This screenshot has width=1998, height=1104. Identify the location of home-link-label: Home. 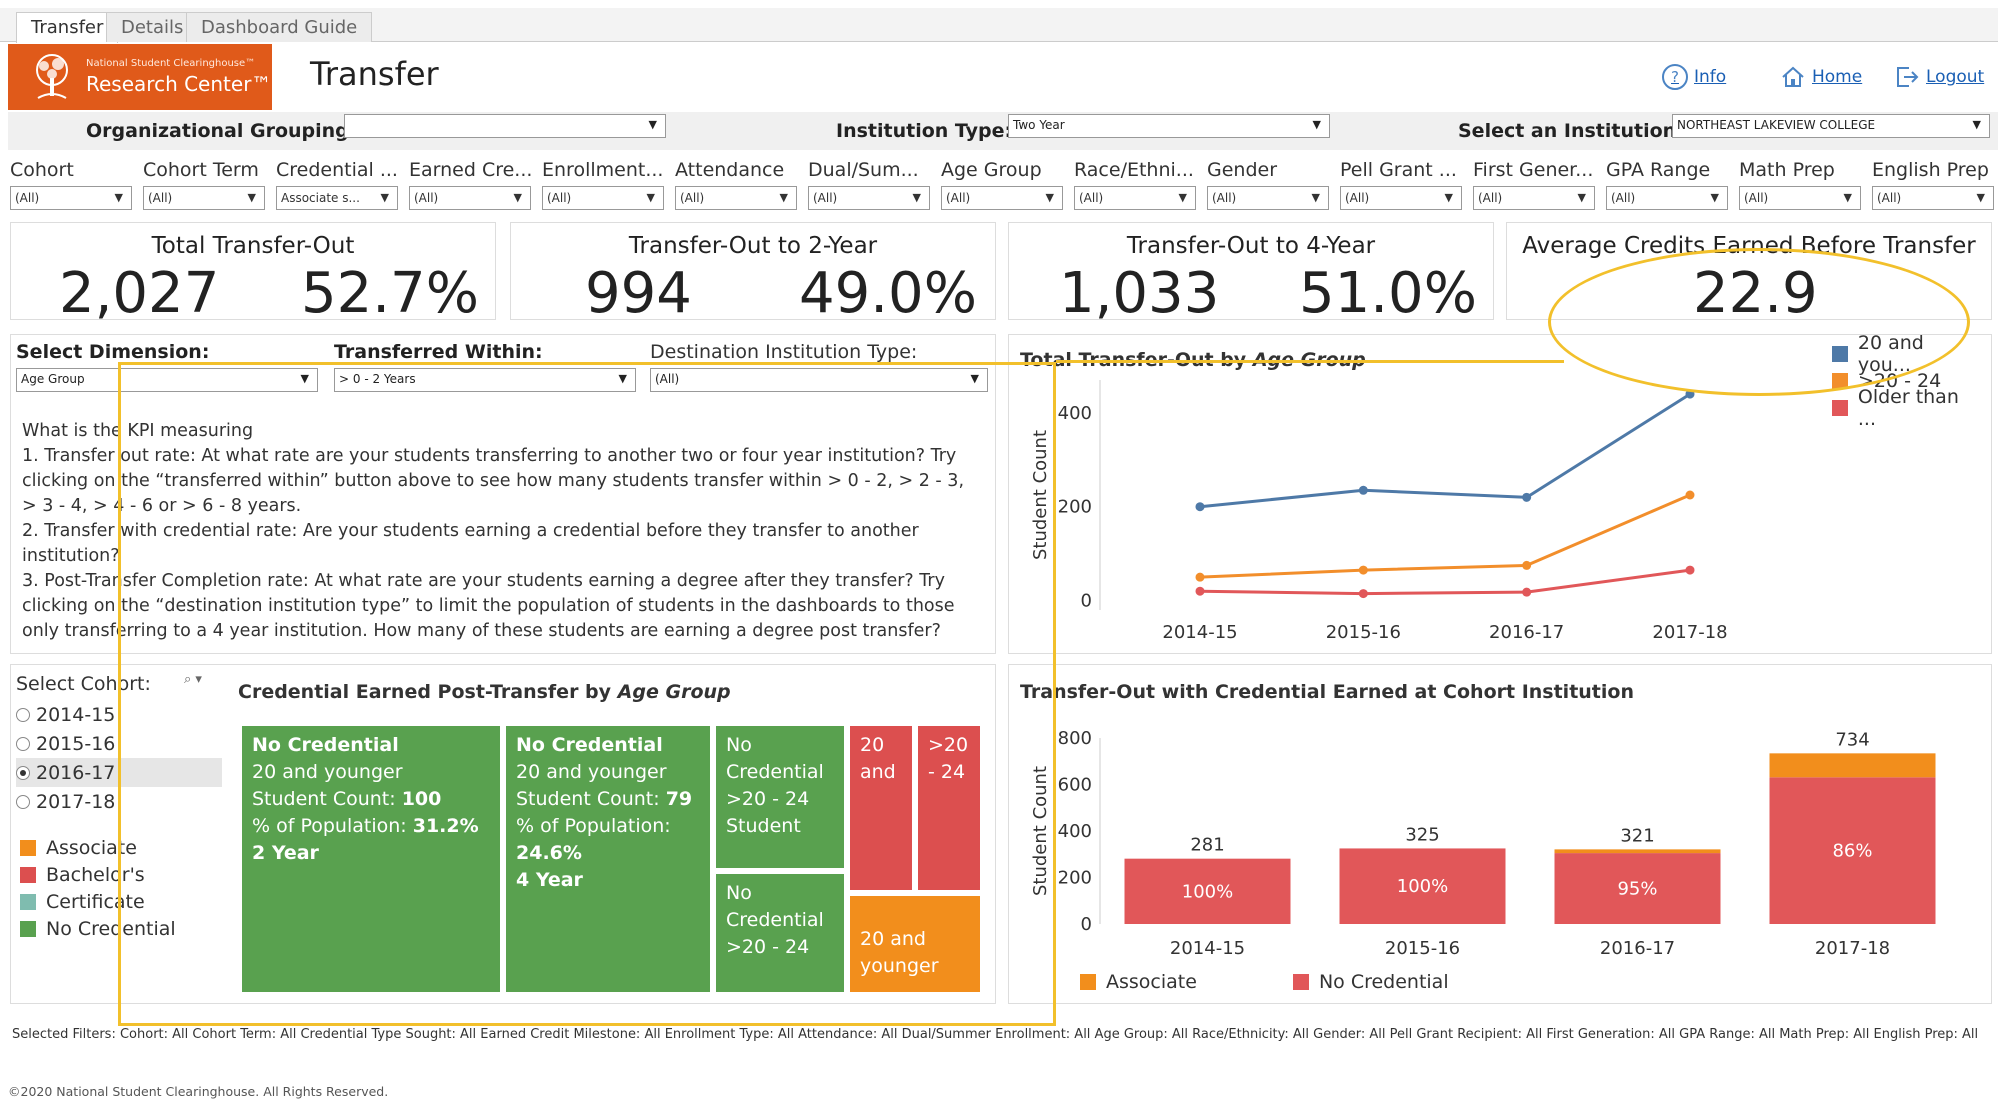
(1837, 77).